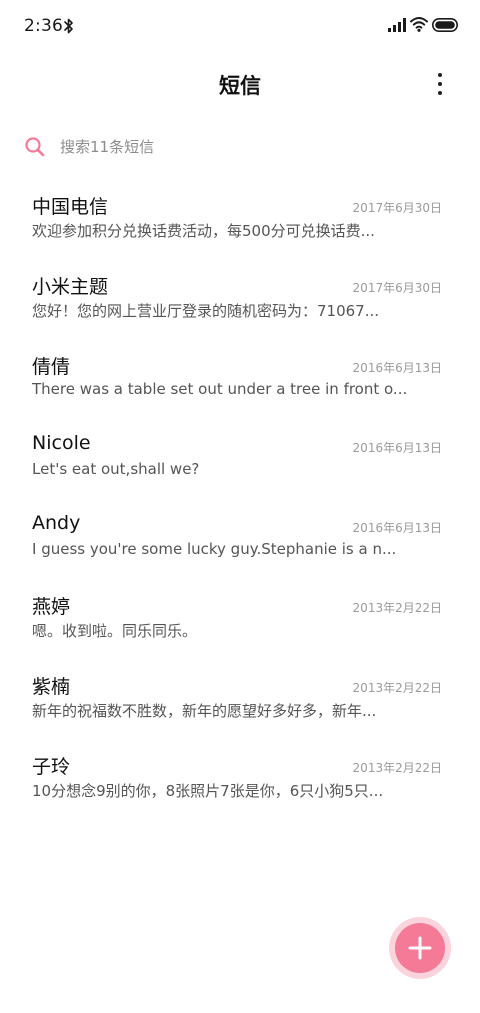  What do you see at coordinates (51, 367) in the screenshot?
I see `message-sender: 倩倩` at bounding box center [51, 367].